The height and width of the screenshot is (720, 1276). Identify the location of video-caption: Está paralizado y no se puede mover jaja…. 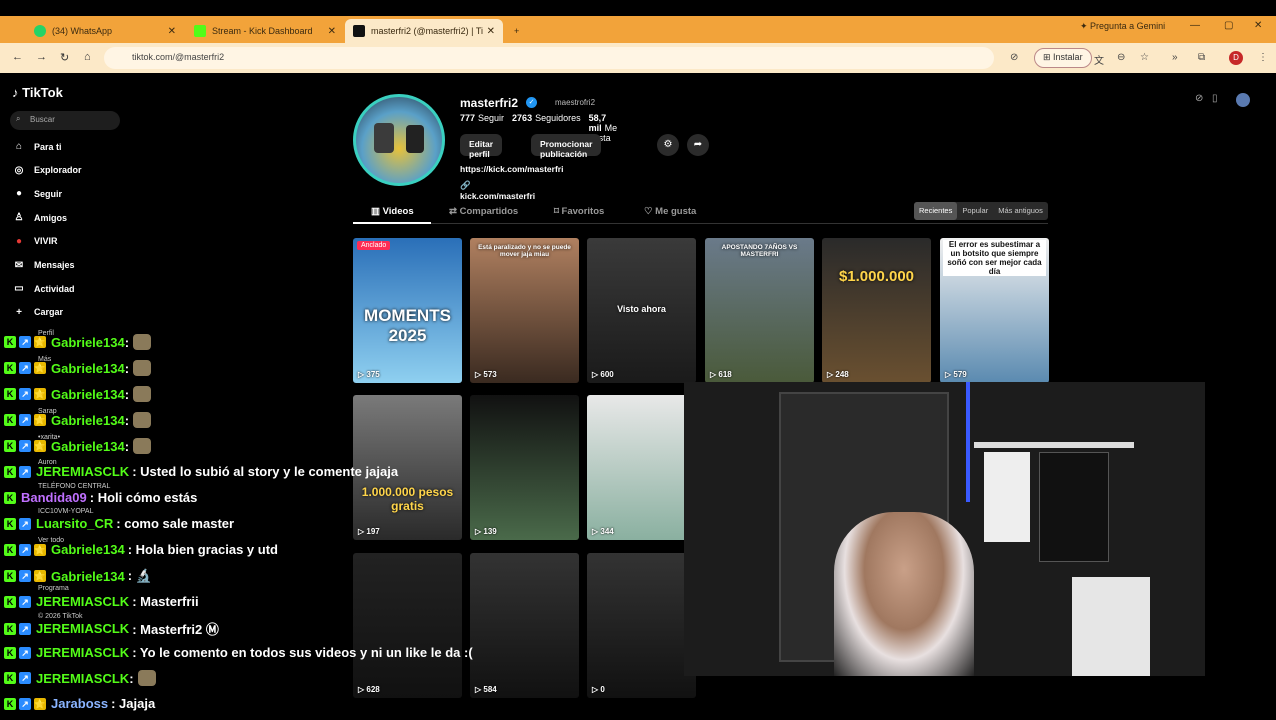
(524, 251).